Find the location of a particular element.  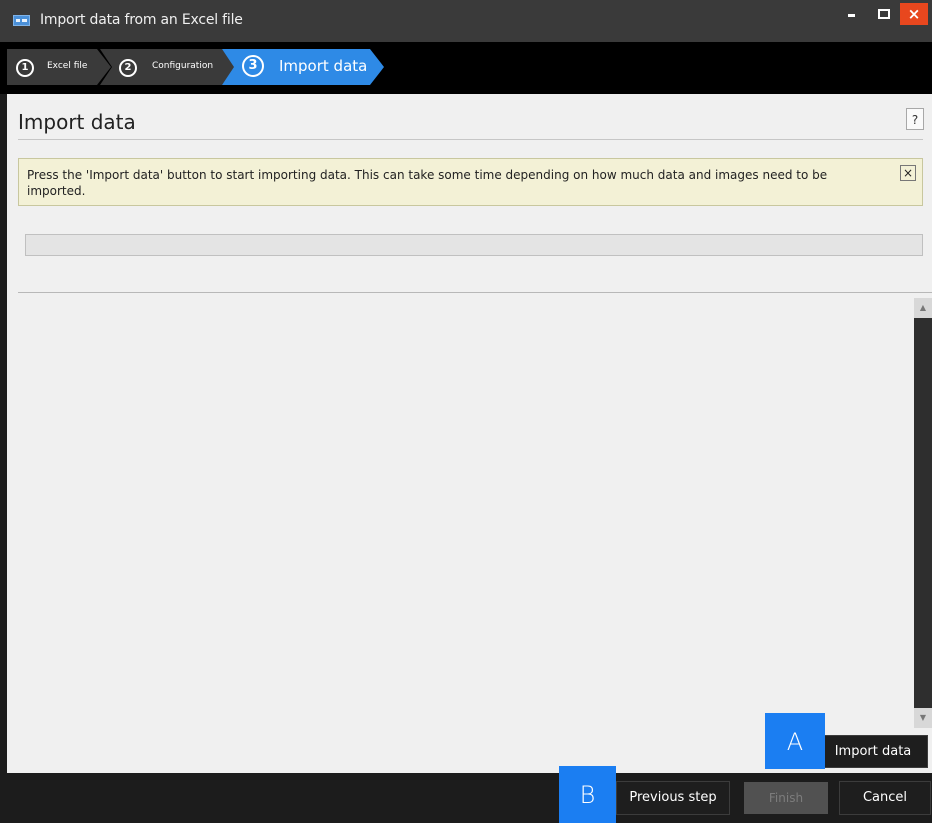

step-number-icon: 3 is located at coordinates (253, 66).